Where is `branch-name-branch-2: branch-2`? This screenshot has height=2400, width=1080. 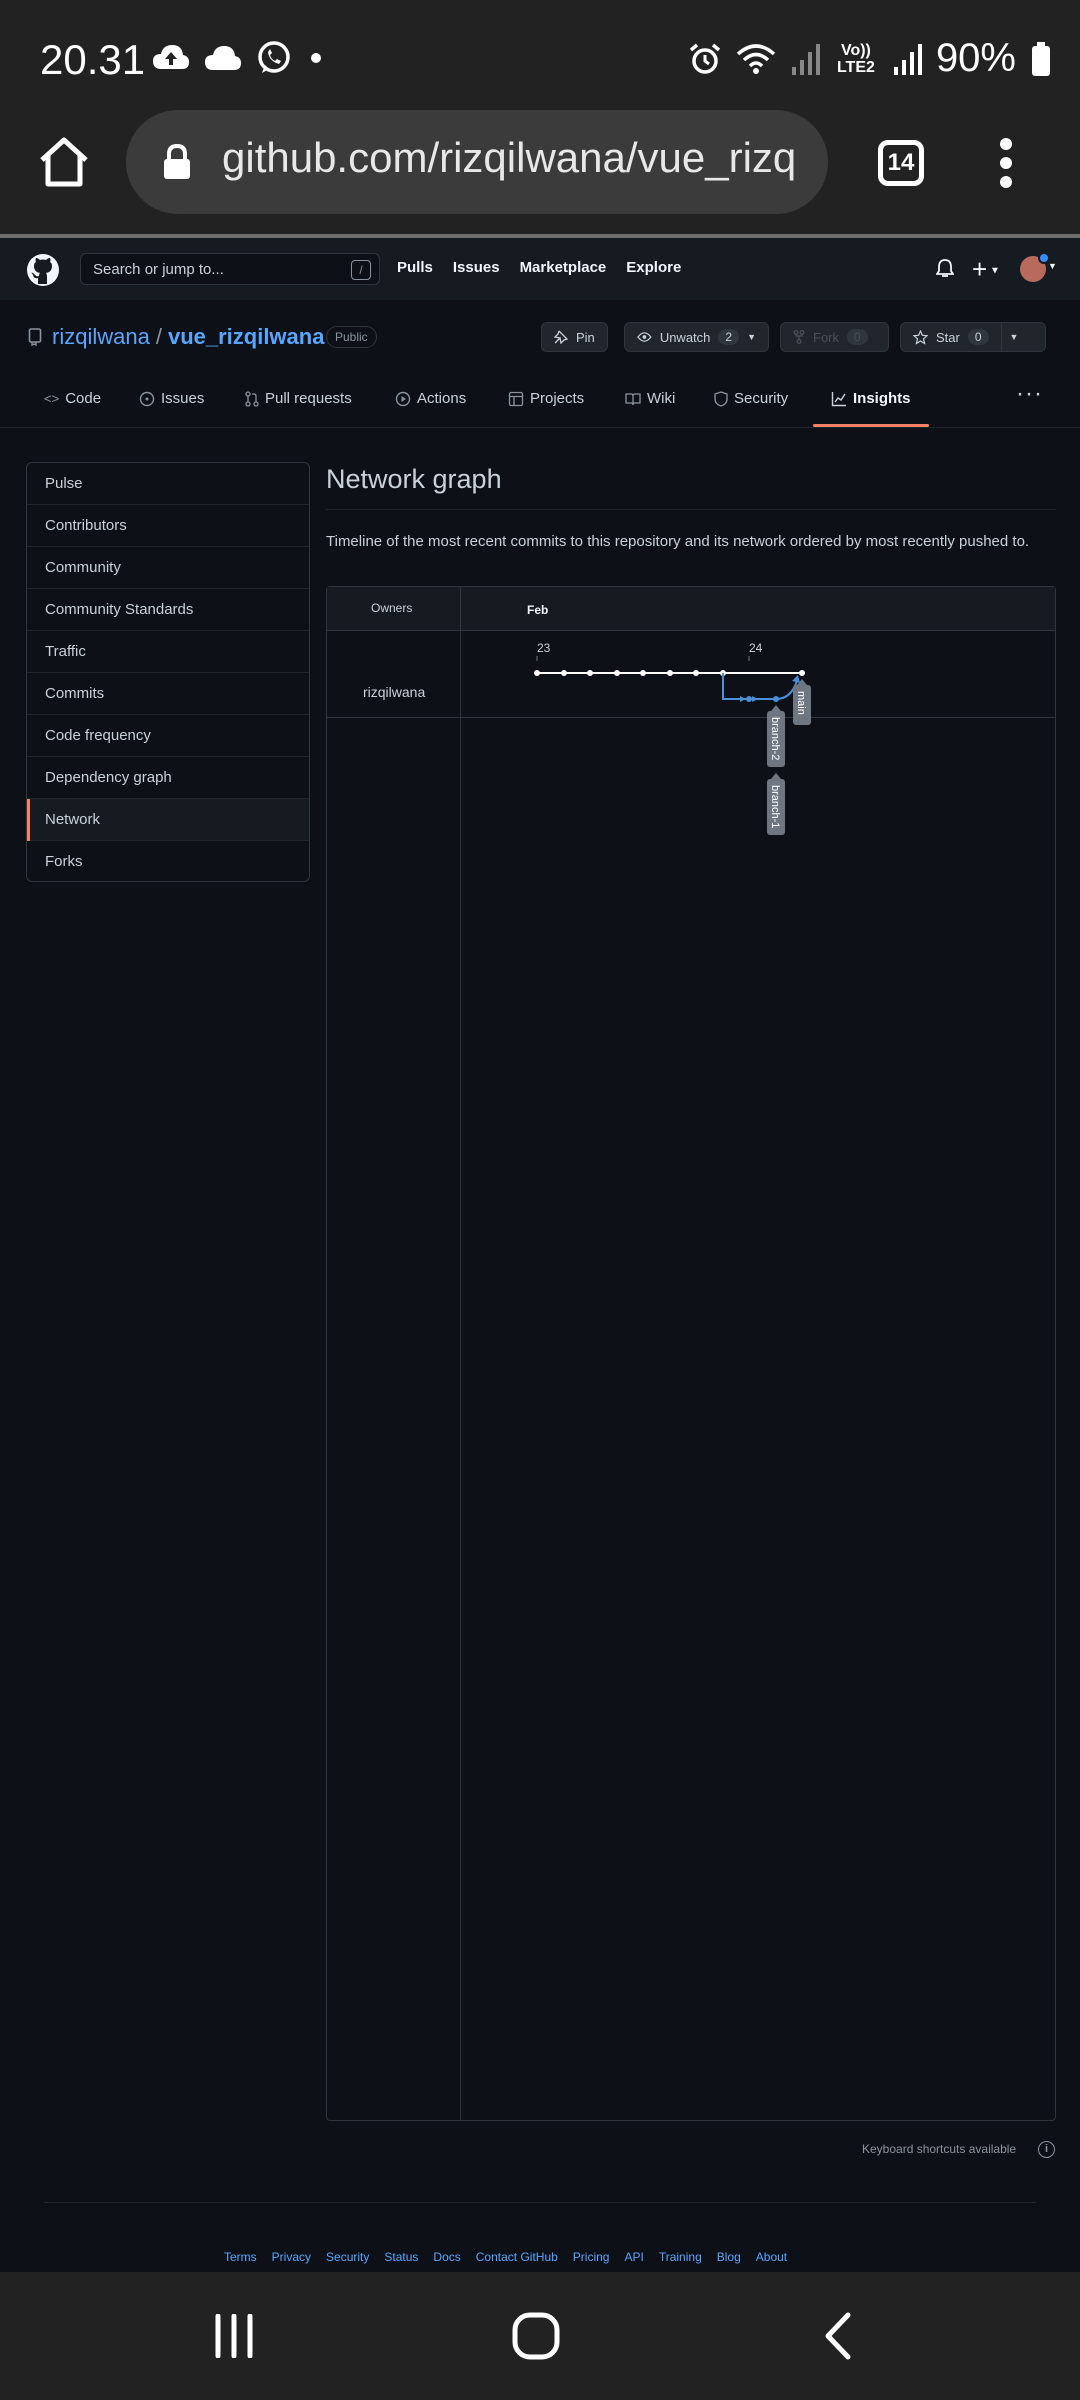 branch-name-branch-2: branch-2 is located at coordinates (775, 738).